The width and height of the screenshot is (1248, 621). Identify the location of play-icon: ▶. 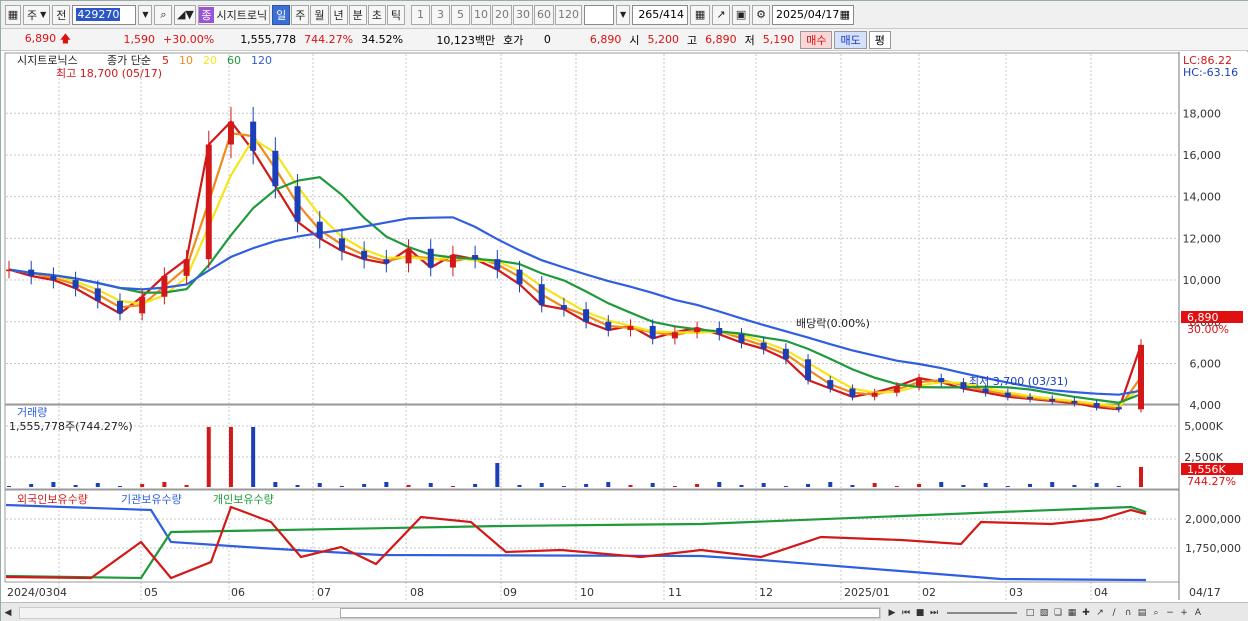
(892, 613).